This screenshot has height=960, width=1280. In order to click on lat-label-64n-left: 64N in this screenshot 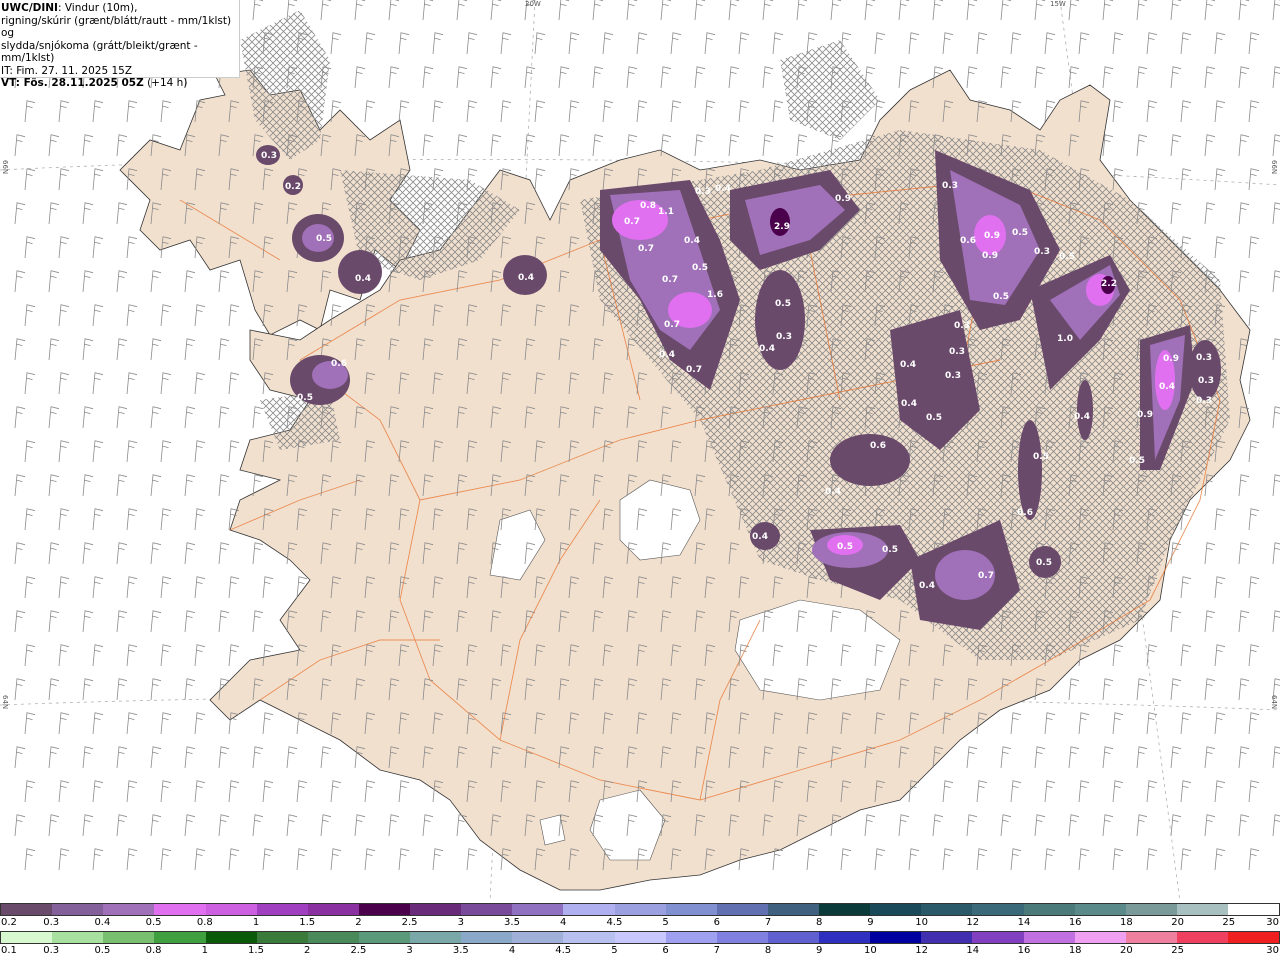, I will do `click(5, 702)`.